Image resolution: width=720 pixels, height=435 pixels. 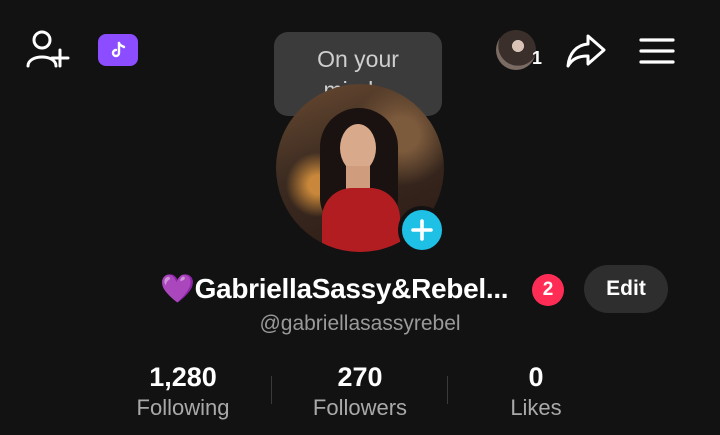 What do you see at coordinates (548, 290) in the screenshot?
I see `notification-badge: 2` at bounding box center [548, 290].